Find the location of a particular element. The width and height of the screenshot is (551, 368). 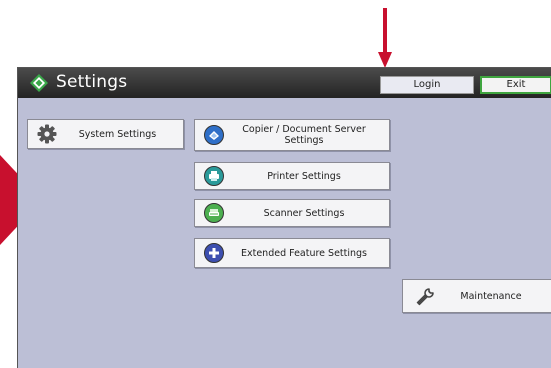

copier-settings-label-line2: Settings is located at coordinates (304, 140).